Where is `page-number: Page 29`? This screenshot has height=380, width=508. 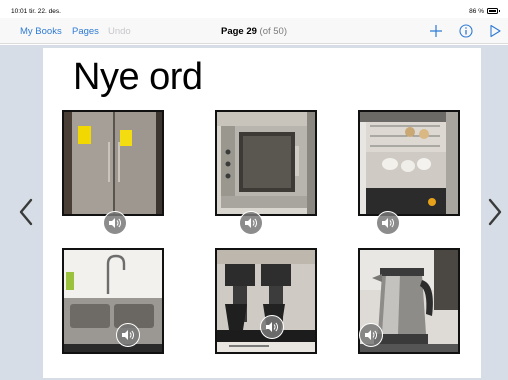 page-number: Page 29 is located at coordinates (238, 31).